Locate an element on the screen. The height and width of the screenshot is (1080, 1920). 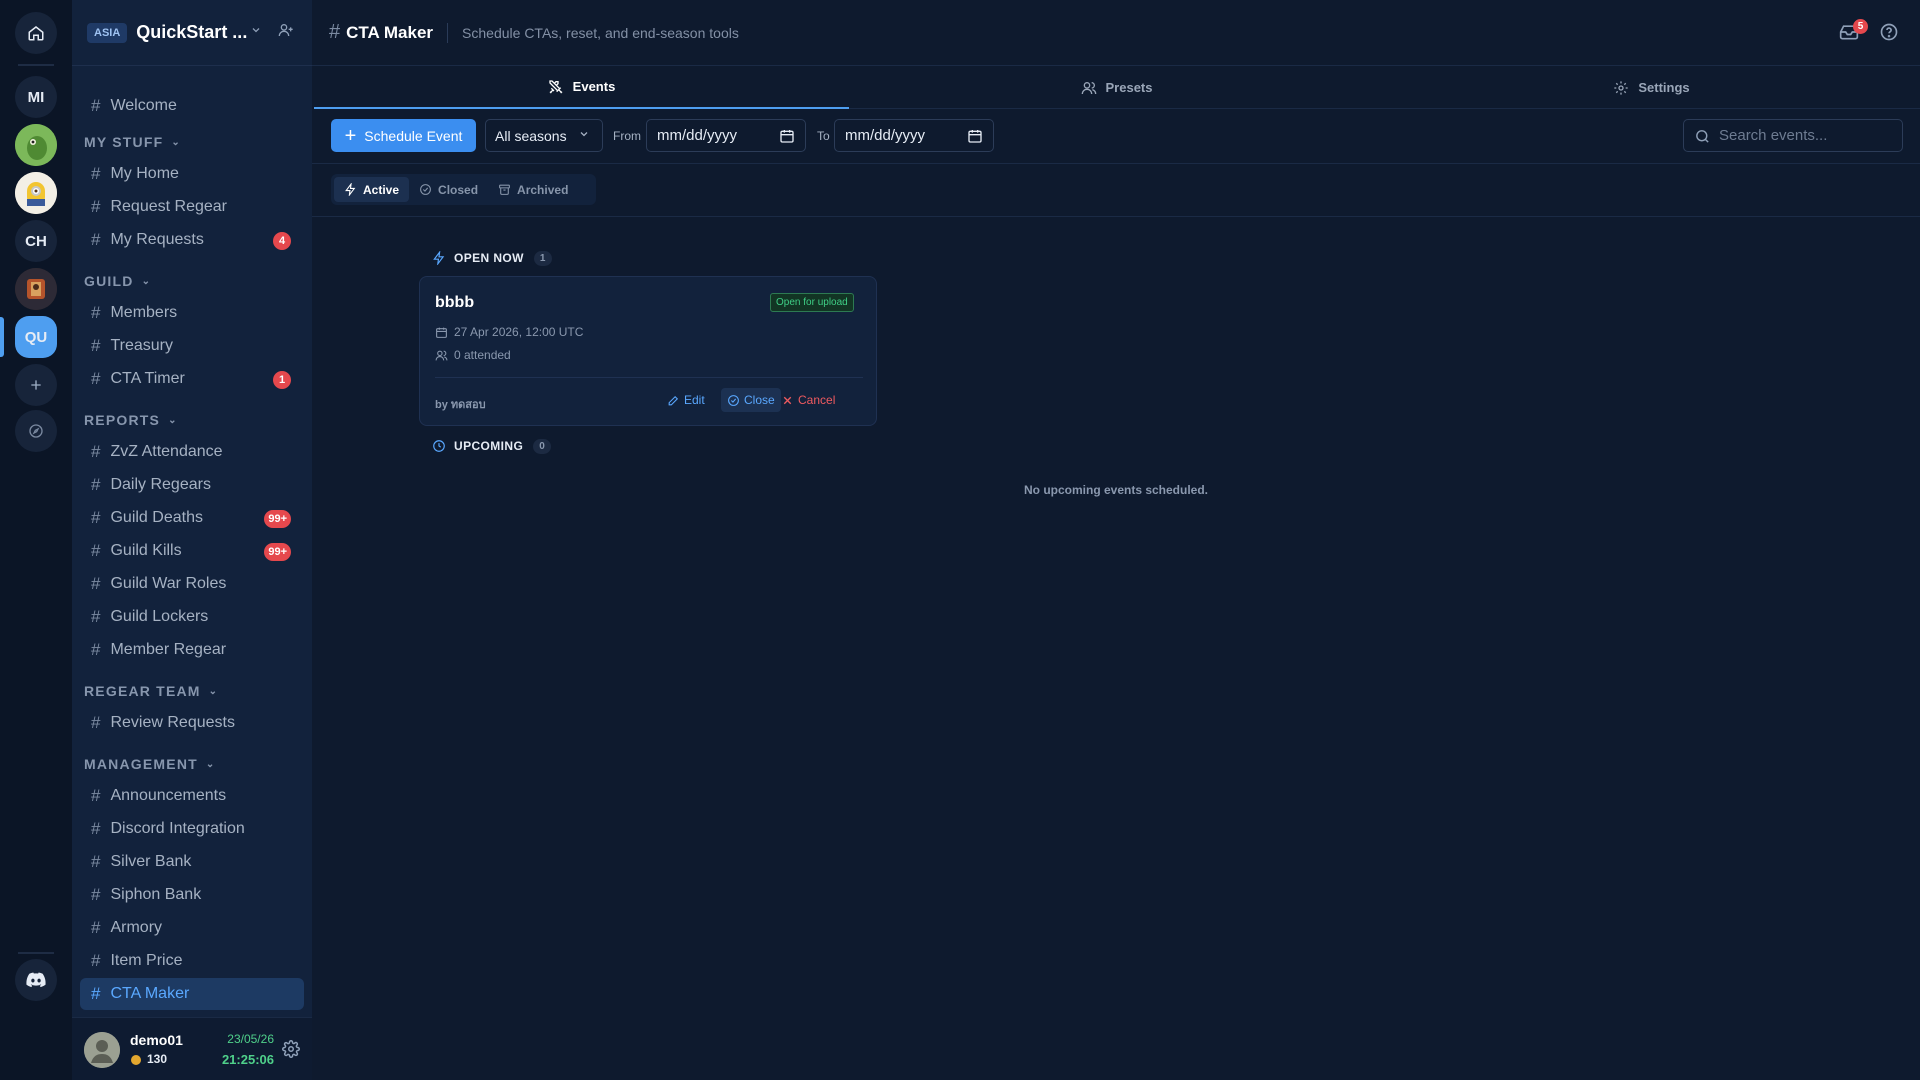
add-user-icon is located at coordinates (286, 32).